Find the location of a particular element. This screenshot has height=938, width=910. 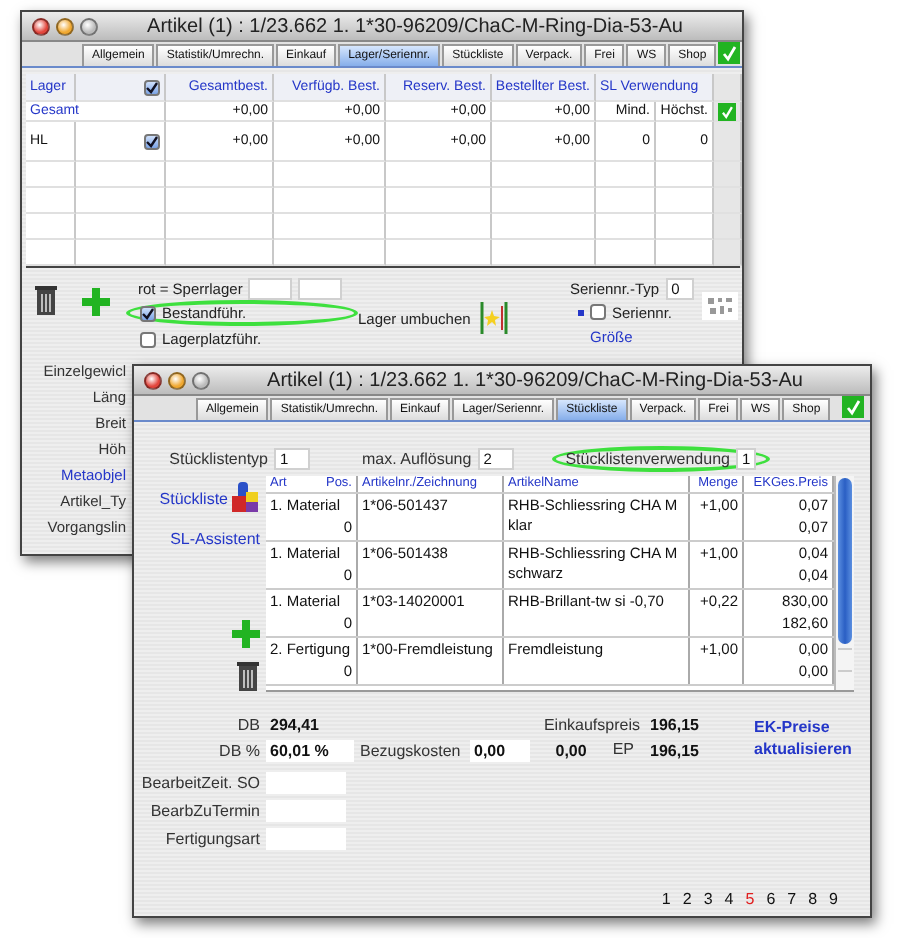

page-link: 7 is located at coordinates (792, 899).